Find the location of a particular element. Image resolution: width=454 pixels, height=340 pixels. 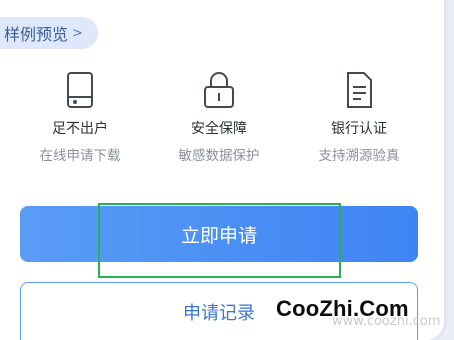

feature-bank-cert: 银行认证 支持溯源验真 is located at coordinates (359, 117).